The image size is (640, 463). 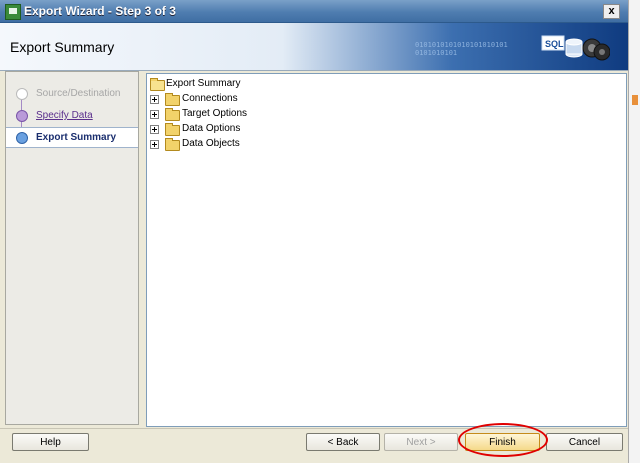 I want to click on window-title: Export Wizard - Step 3 of 3, so click(x=100, y=11).